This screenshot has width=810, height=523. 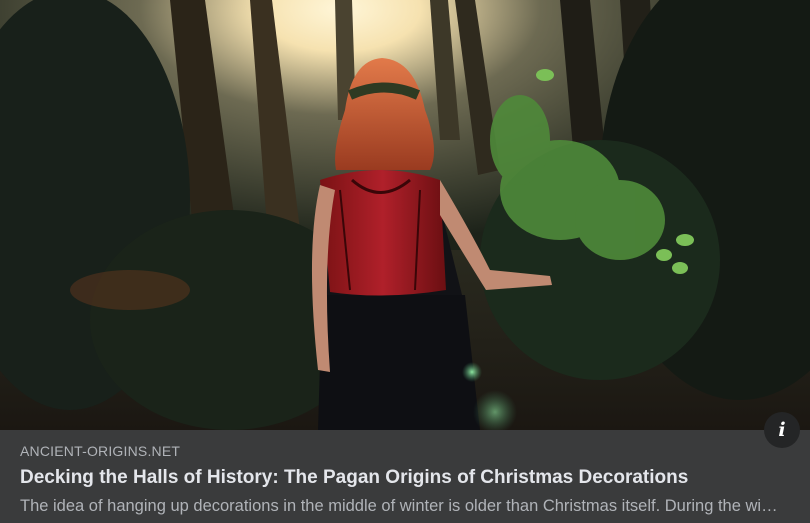 What do you see at coordinates (782, 430) in the screenshot?
I see `info-icon: i` at bounding box center [782, 430].